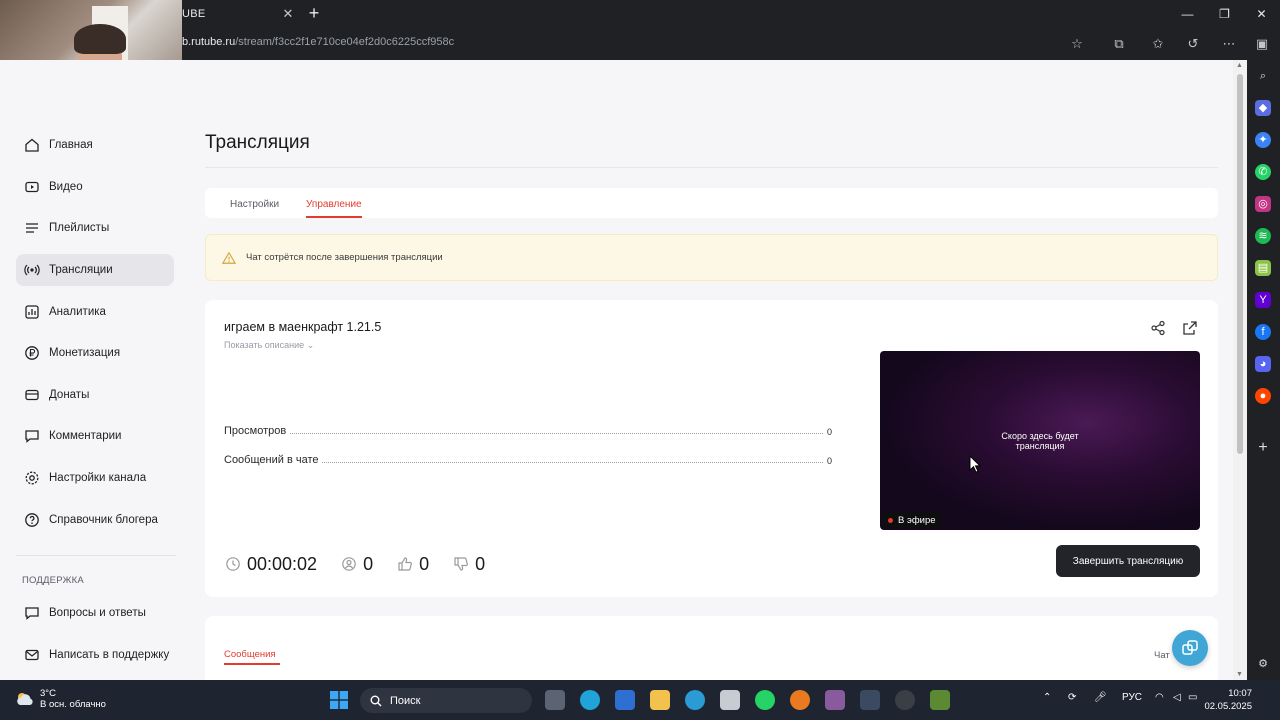 The image size is (1280, 720). I want to click on settings-icon: ⚙, so click(1263, 664).